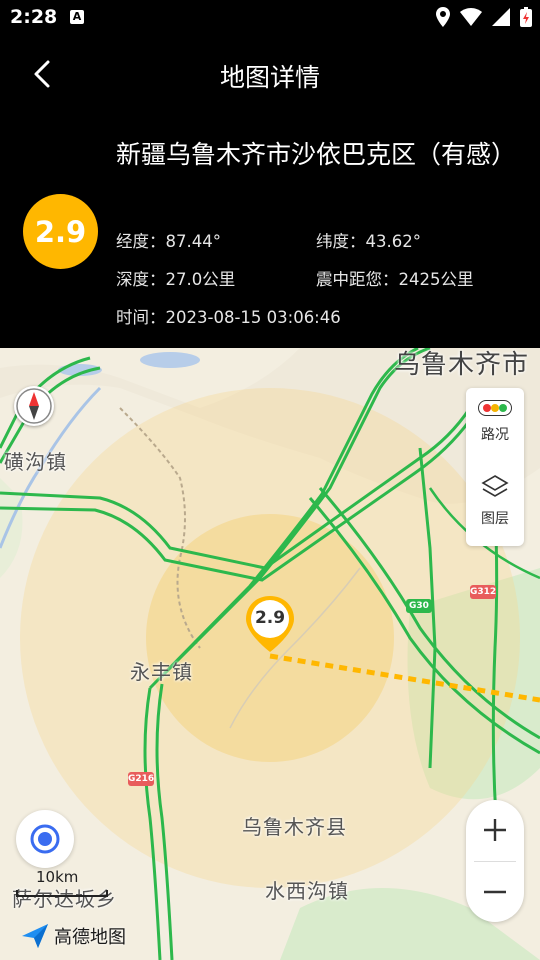  I want to click on status-time: 2:28, so click(34, 17).